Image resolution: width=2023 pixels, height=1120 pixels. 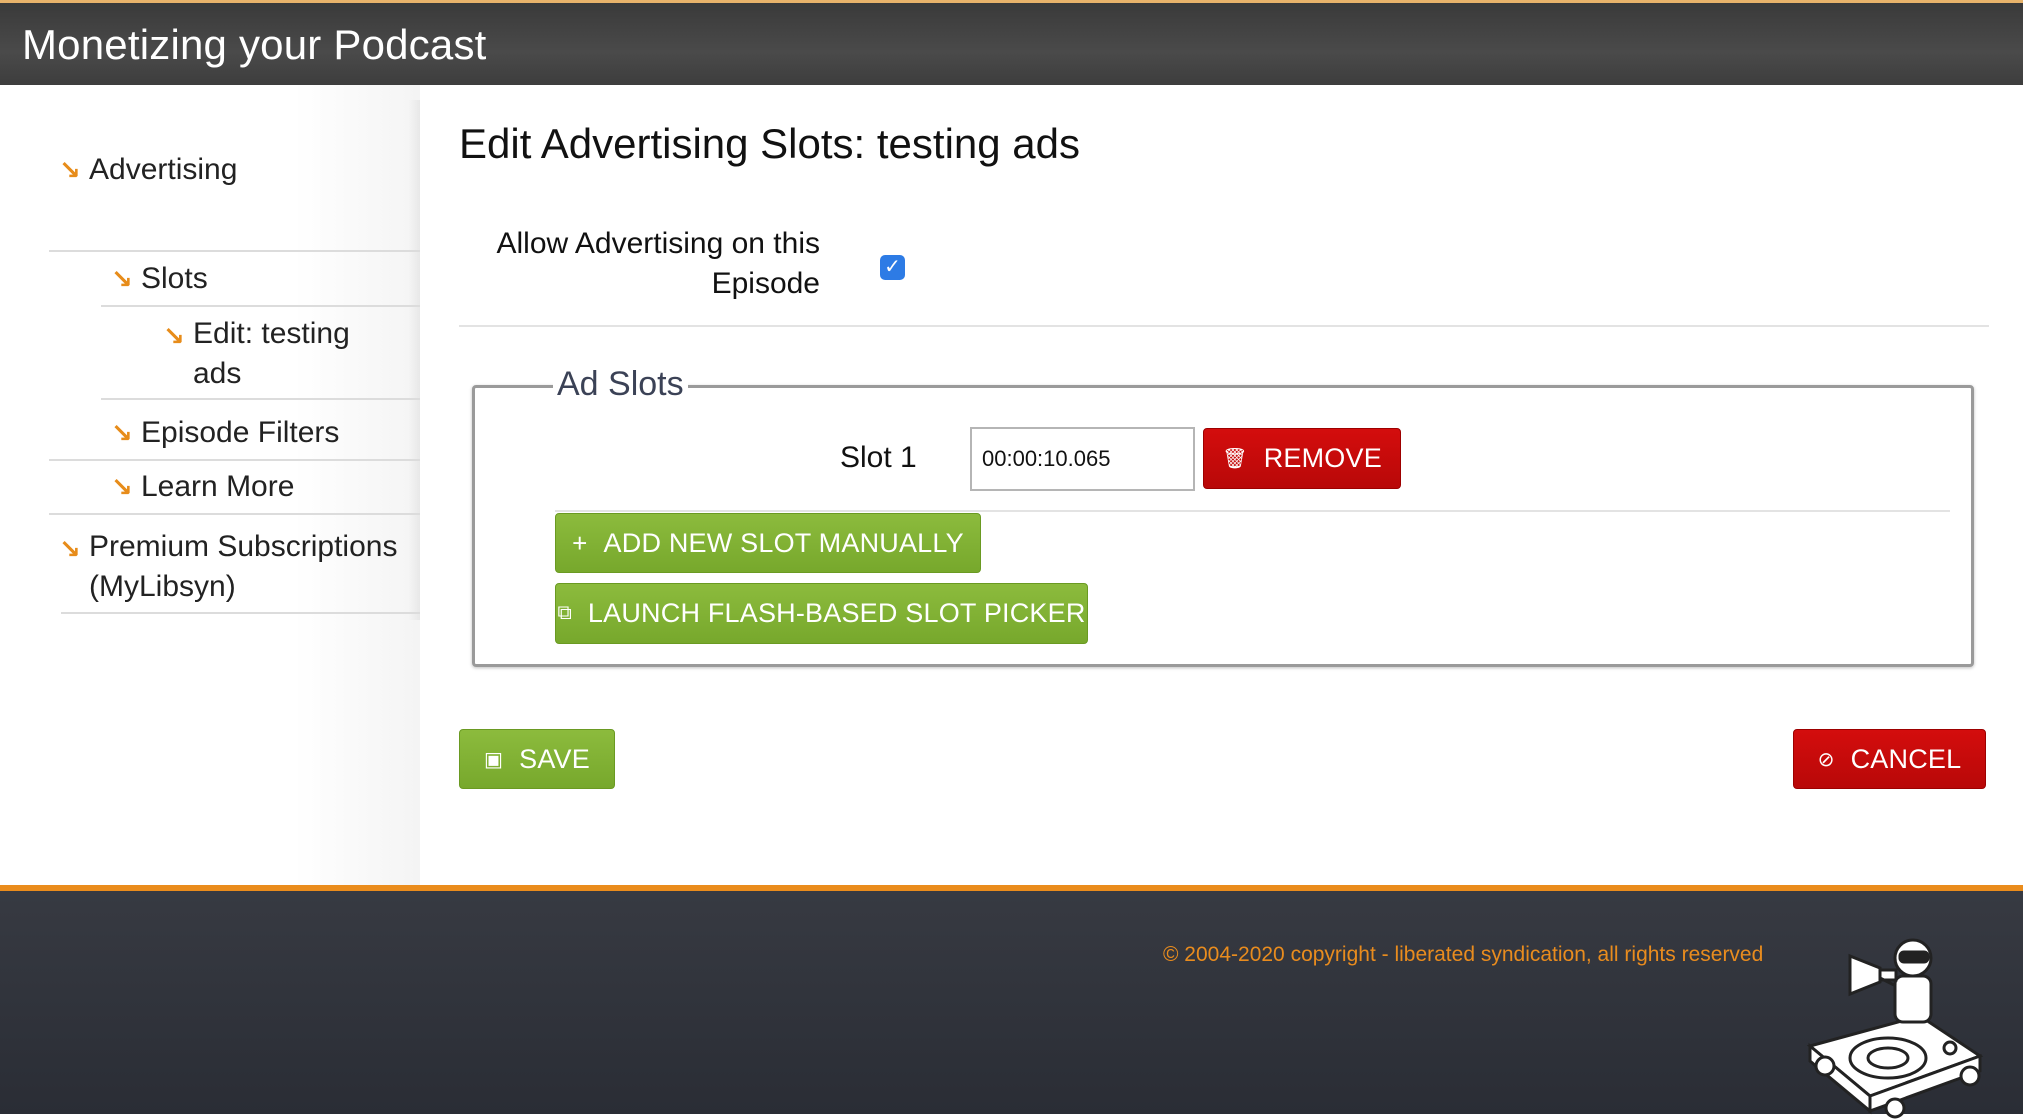 I want to click on sidebar-item-slots: ↘ Slots, so click(x=159, y=279).